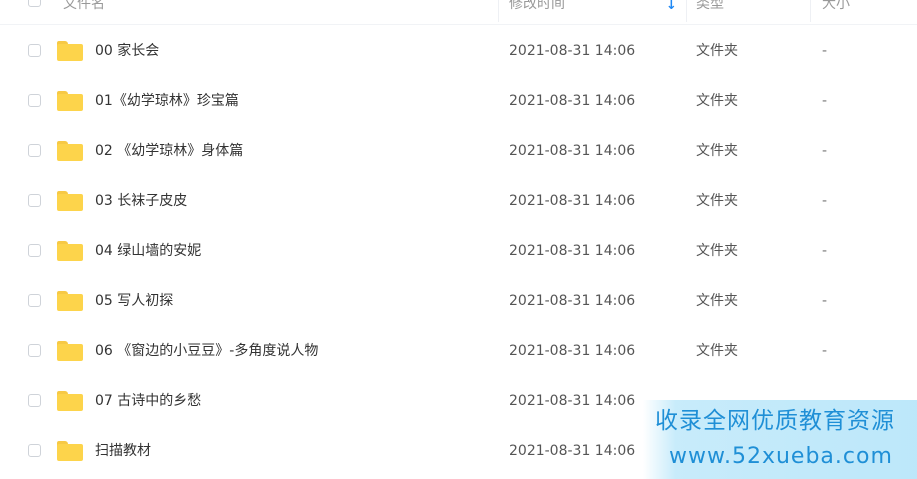 This screenshot has width=917, height=479. Describe the element at coordinates (148, 401) in the screenshot. I see `file-name: 07 古诗中的乡愁` at that location.